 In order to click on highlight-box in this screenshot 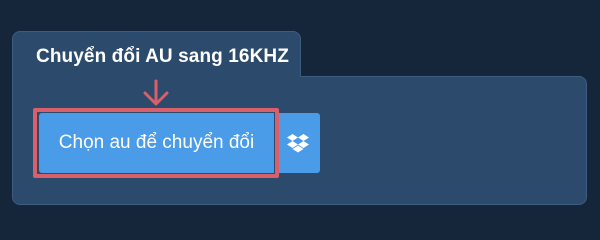, I will do `click(156, 143)`.